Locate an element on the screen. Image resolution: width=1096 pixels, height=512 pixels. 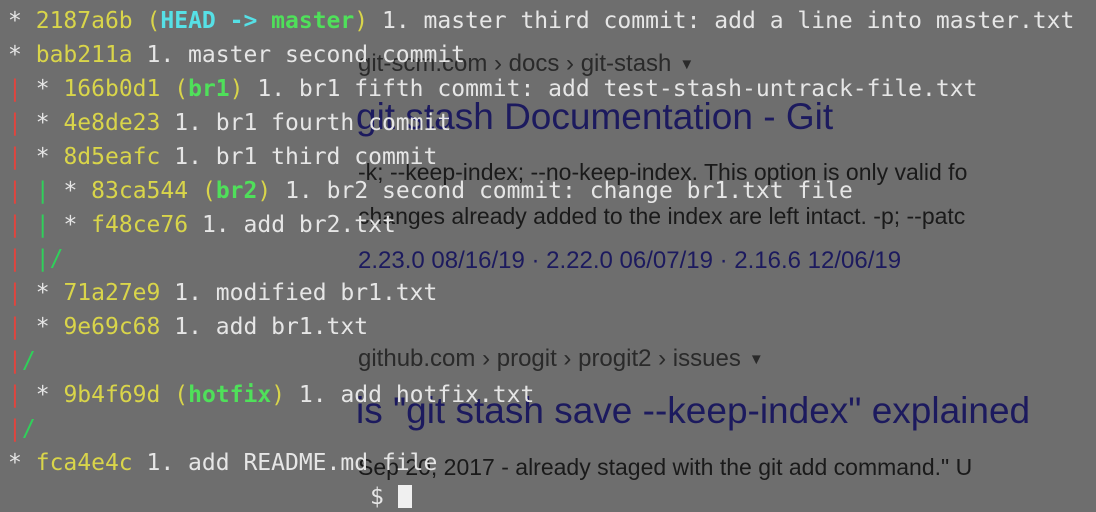
log-line: * fca4e4c 1. add README.md file is located at coordinates (222, 463).